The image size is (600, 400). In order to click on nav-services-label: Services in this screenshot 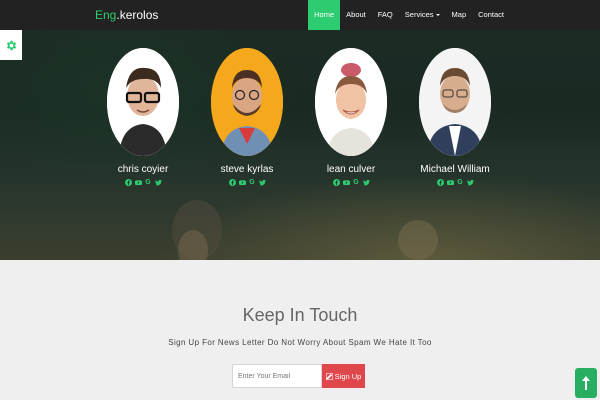, I will do `click(419, 14)`.